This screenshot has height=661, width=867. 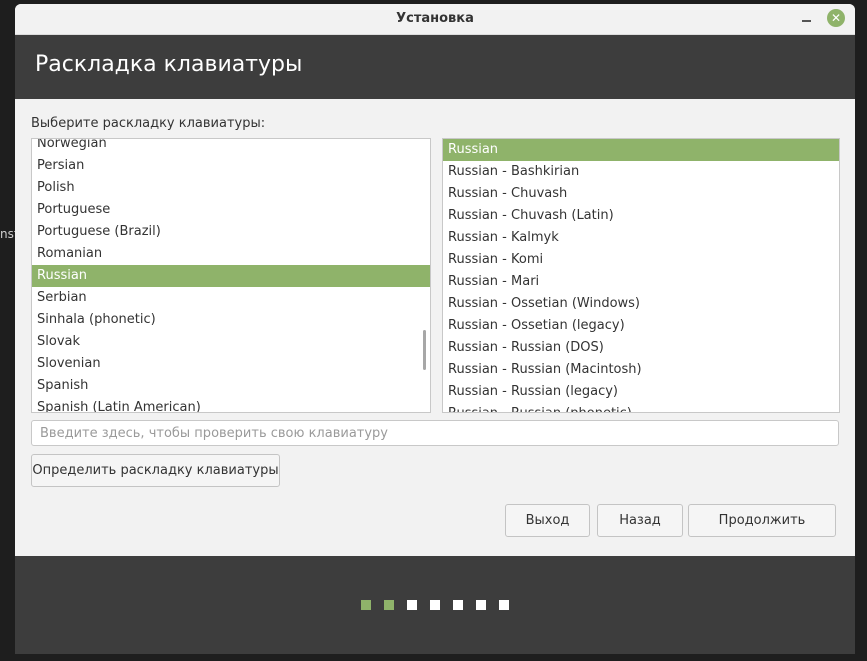 I want to click on title-bar: Установка ✕, so click(x=435, y=19).